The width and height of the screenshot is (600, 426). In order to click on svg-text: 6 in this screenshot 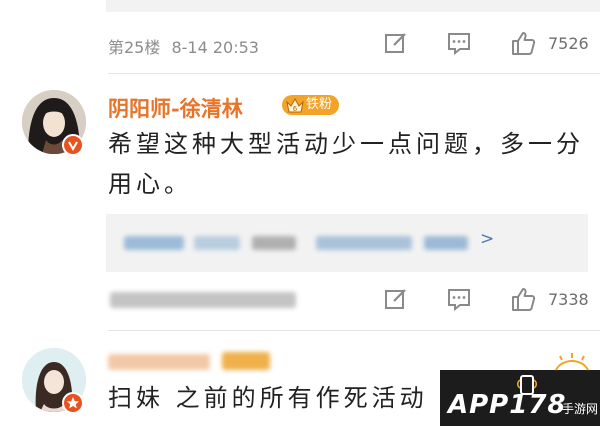, I will do `click(295, 109)`.